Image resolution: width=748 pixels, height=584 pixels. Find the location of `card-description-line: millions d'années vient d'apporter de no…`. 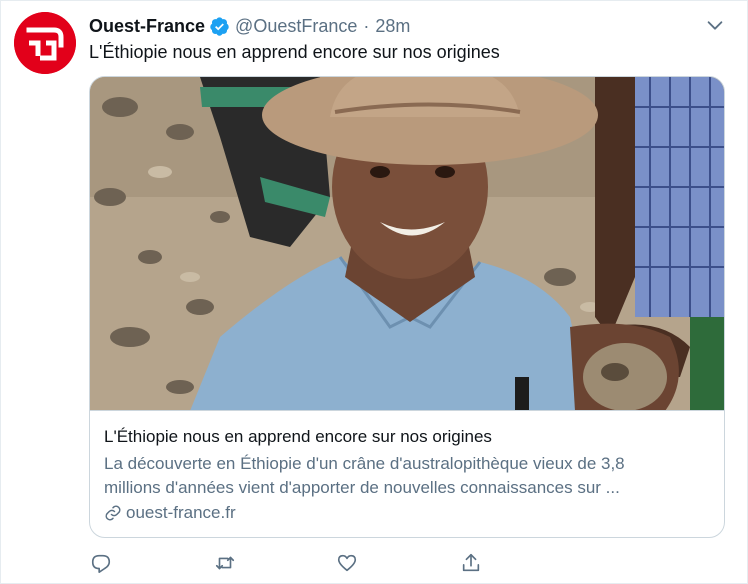

card-description-line: millions d'années vient d'apporter de no… is located at coordinates (362, 487).